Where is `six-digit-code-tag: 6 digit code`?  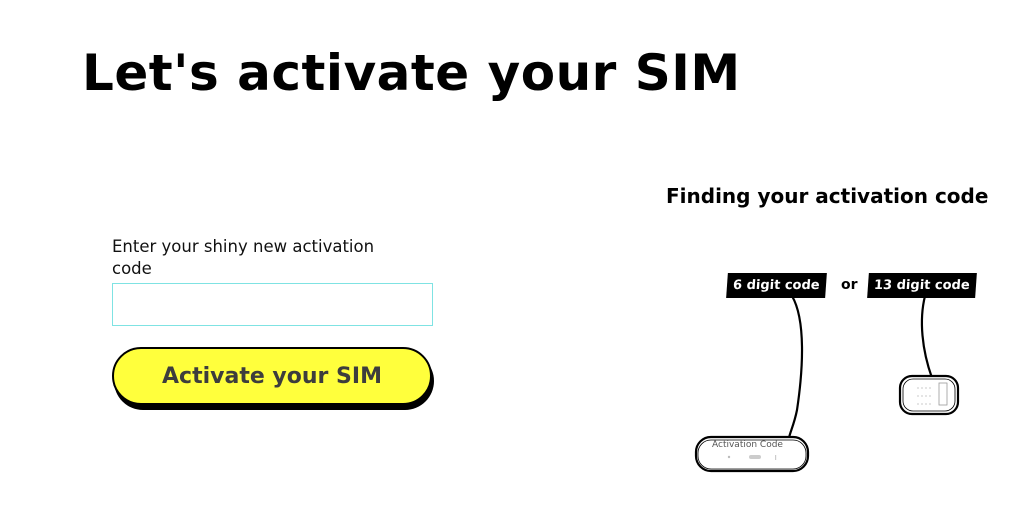
six-digit-code-tag: 6 digit code is located at coordinates (776, 285).